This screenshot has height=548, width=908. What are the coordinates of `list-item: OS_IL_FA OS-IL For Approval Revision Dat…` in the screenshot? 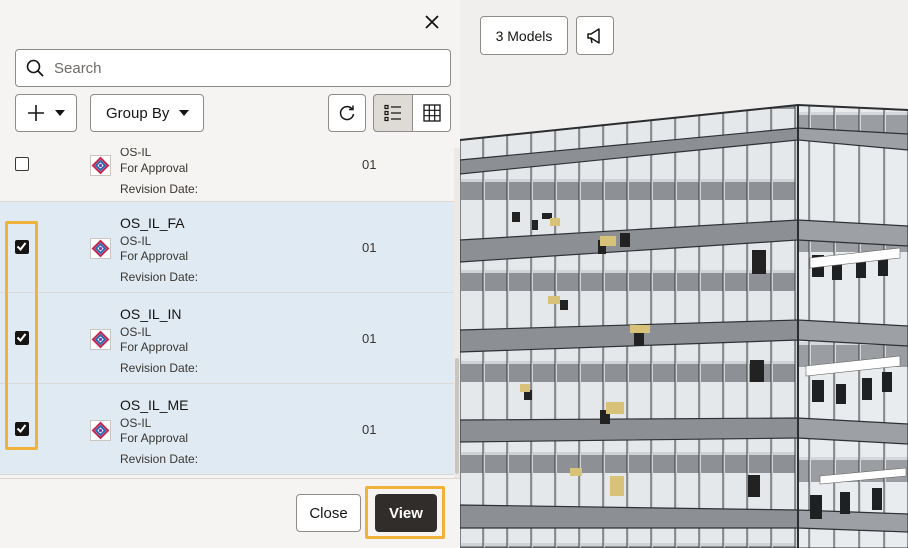 It's located at (227, 247).